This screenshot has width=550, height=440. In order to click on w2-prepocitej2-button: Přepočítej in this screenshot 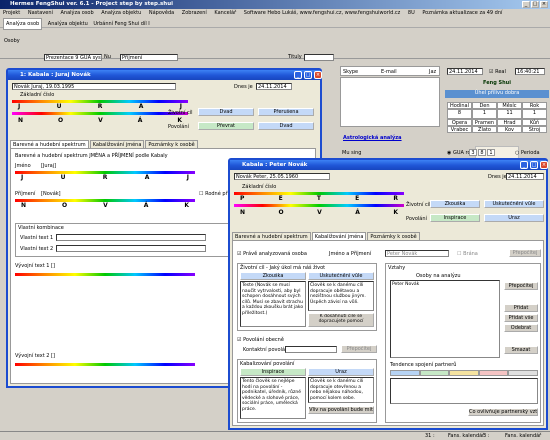, I will do `click(359, 349)`.